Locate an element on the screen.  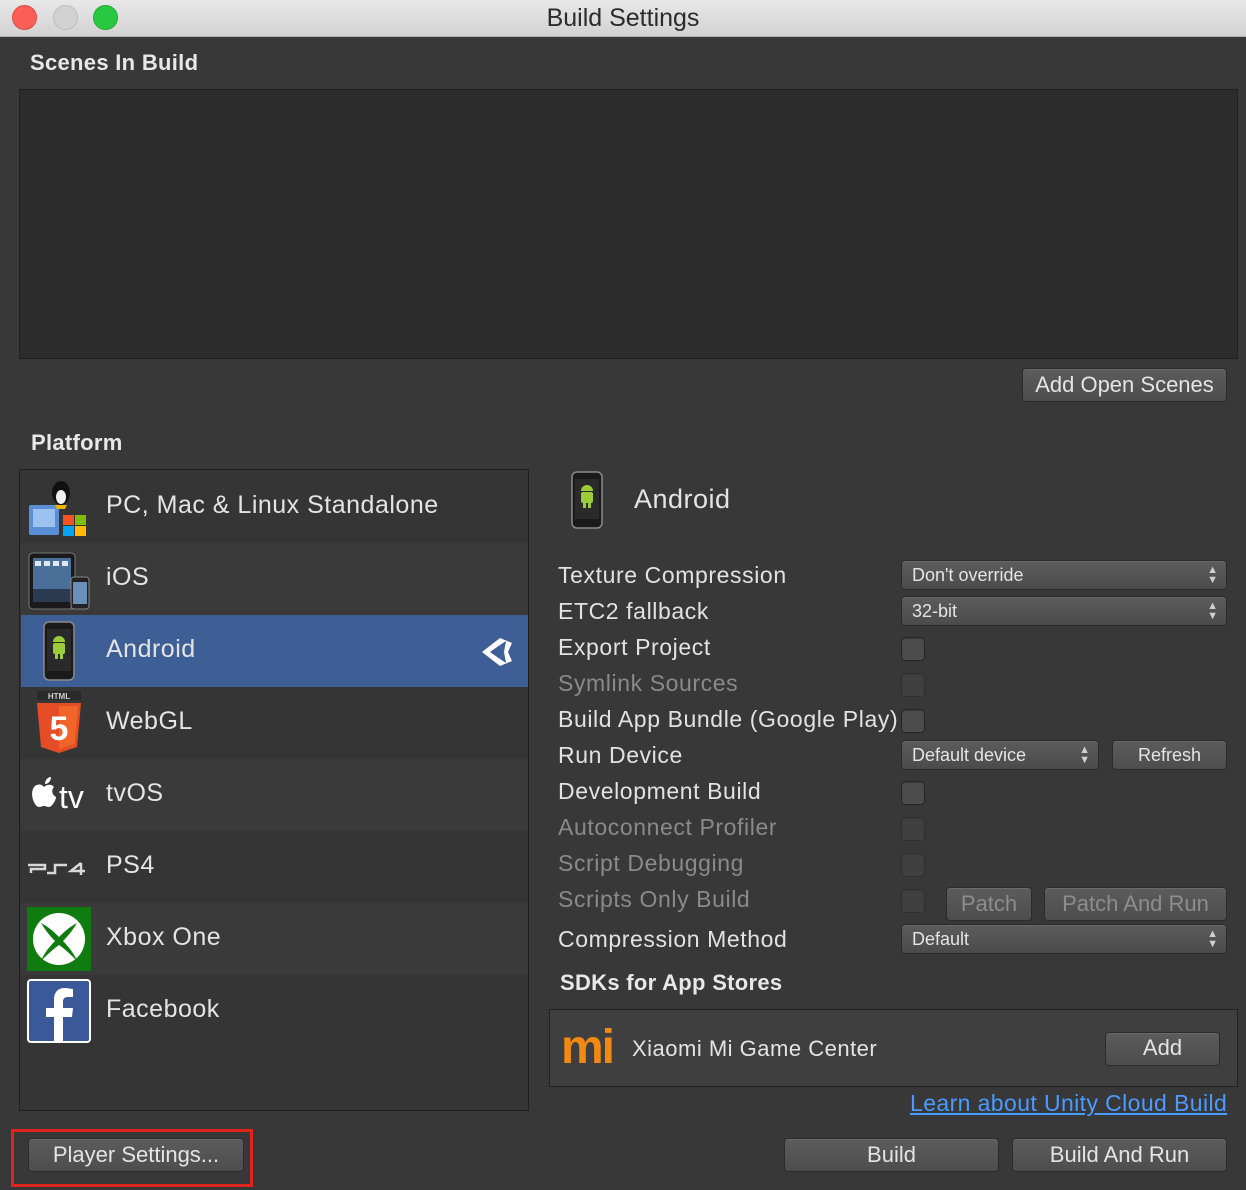
svg-text: HTML is located at coordinates (59, 696).